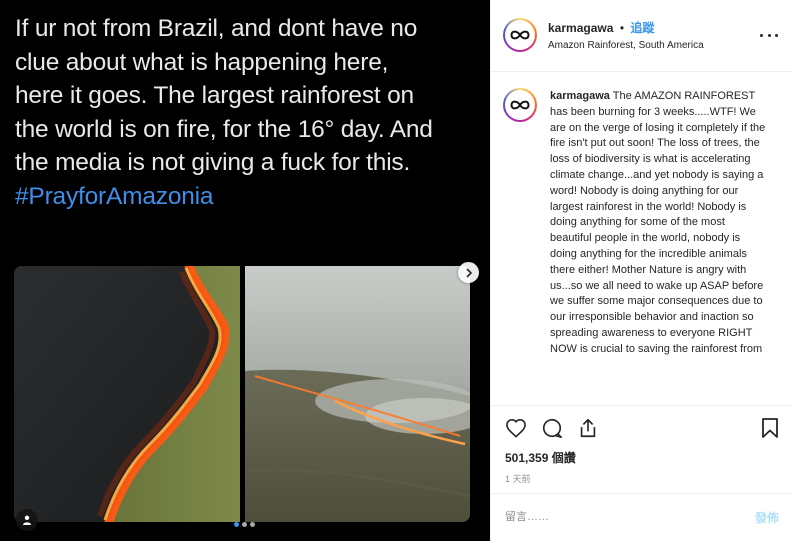 The width and height of the screenshot is (792, 541). I want to click on fire-line-photo, so click(127, 394).